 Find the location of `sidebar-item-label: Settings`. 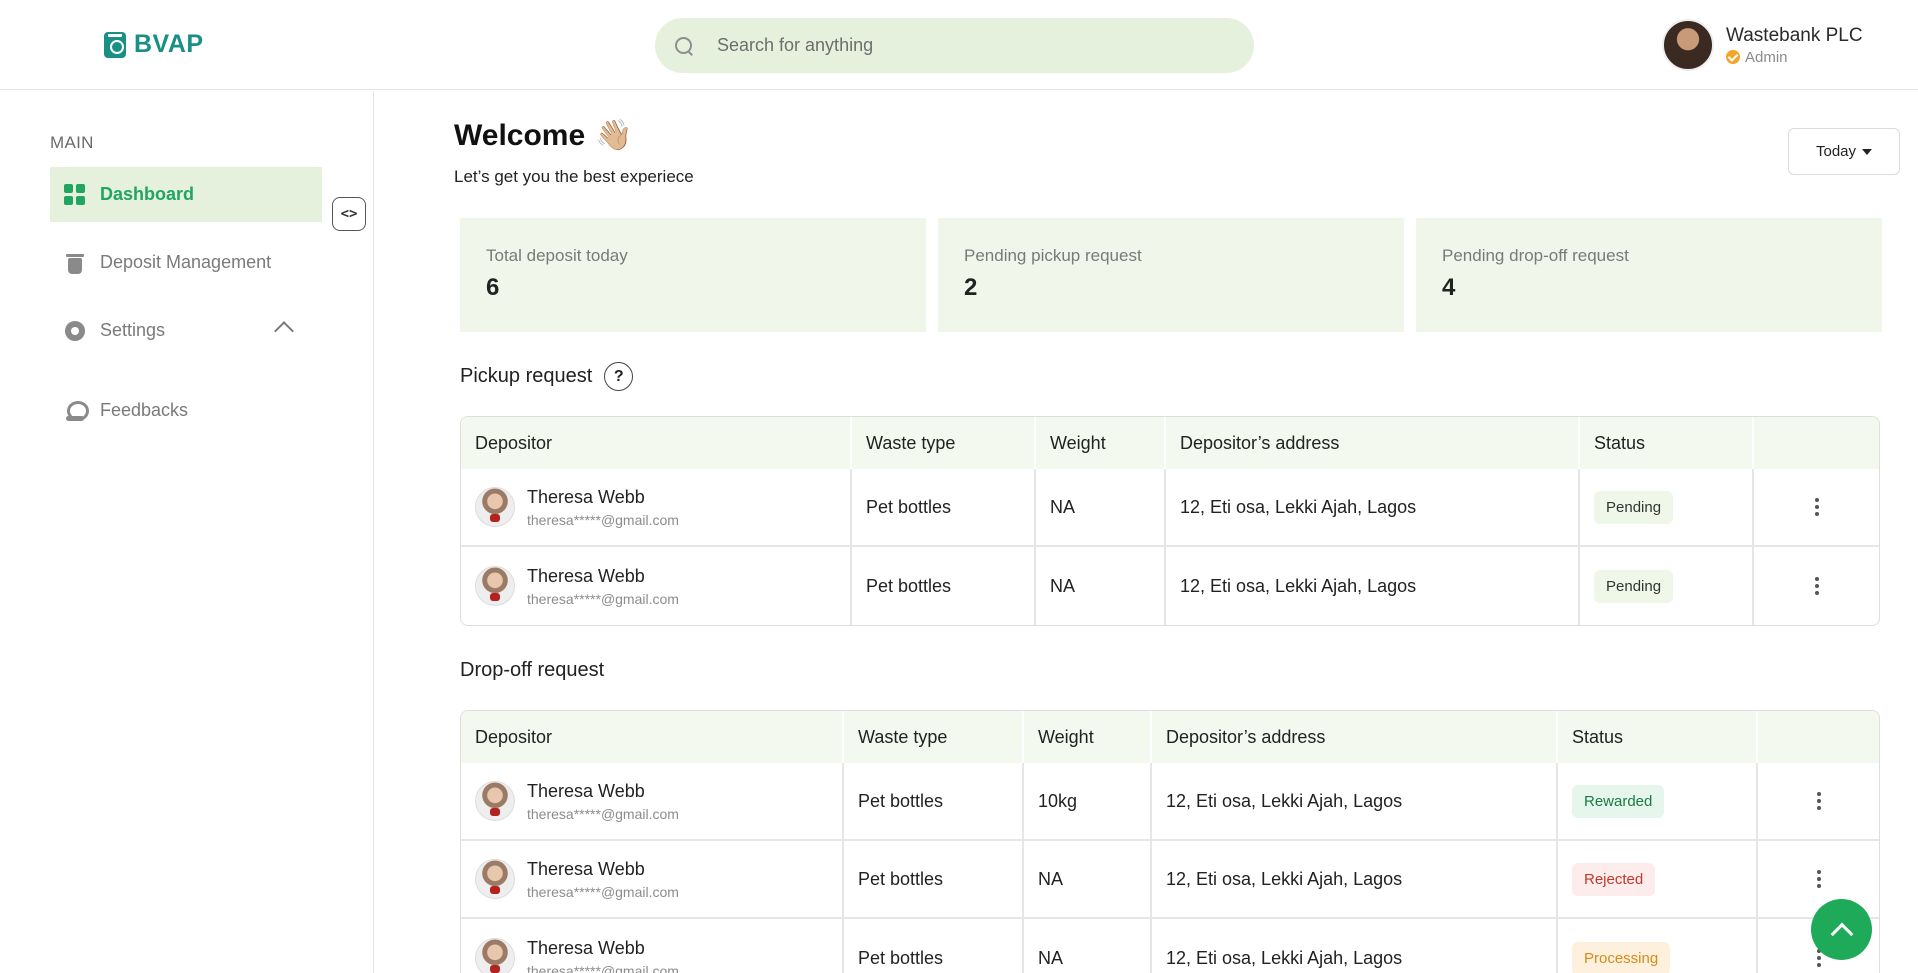

sidebar-item-label: Settings is located at coordinates (133, 330).